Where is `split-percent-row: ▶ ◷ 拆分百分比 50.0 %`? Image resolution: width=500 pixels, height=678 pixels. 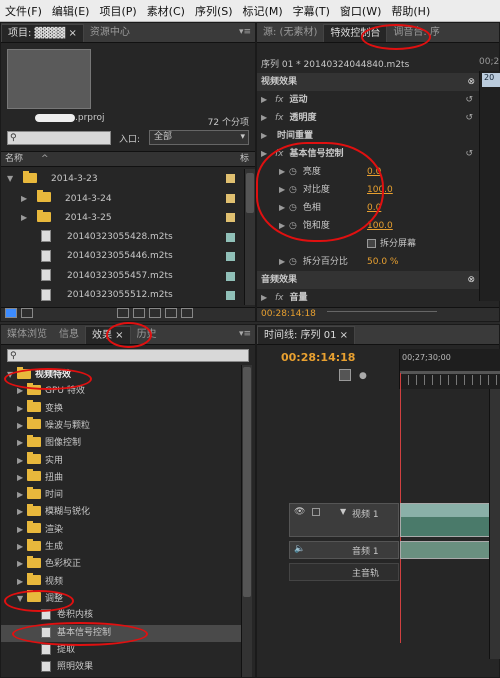
split-percent-row: ▶ ◷ 拆分百分比 50.0 % is located at coordinates (368, 262).